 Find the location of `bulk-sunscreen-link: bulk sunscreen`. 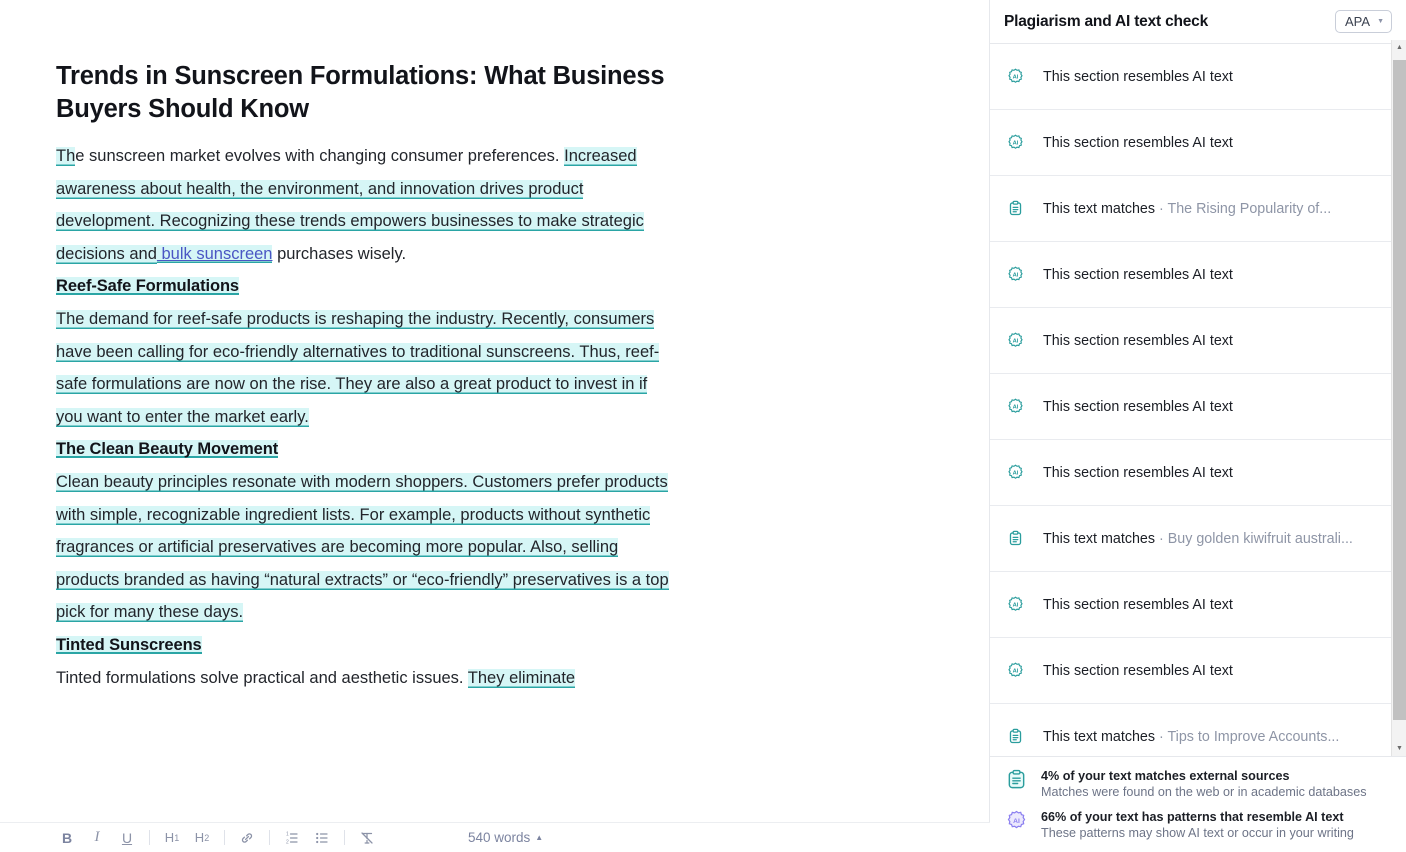

bulk-sunscreen-link: bulk sunscreen is located at coordinates (214, 253).